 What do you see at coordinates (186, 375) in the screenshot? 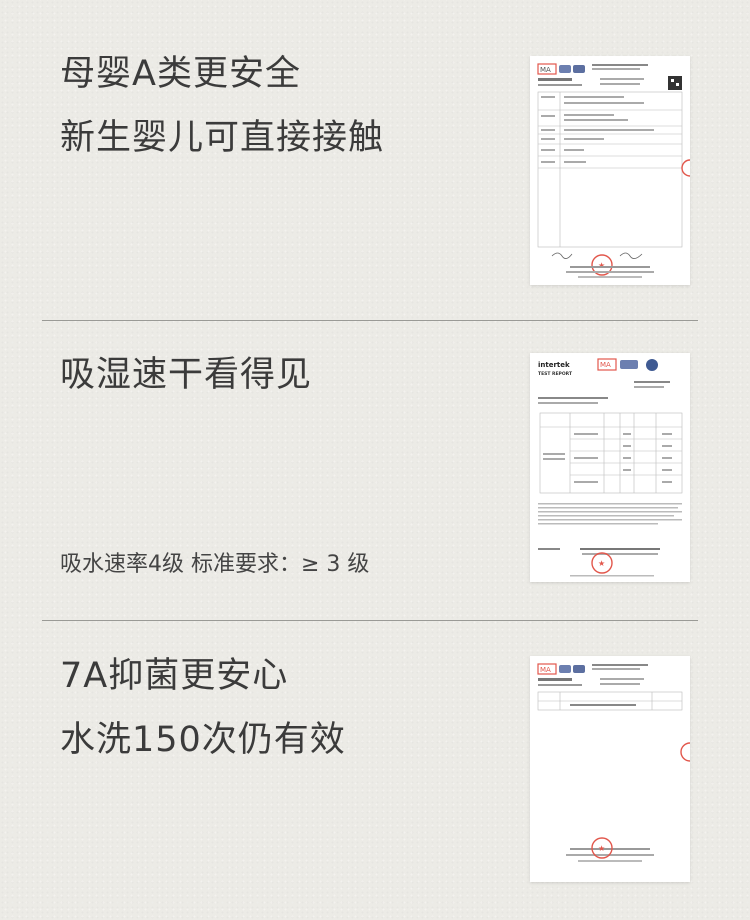
I see `headline-quick-dry: 吸湿速干看得见` at bounding box center [186, 375].